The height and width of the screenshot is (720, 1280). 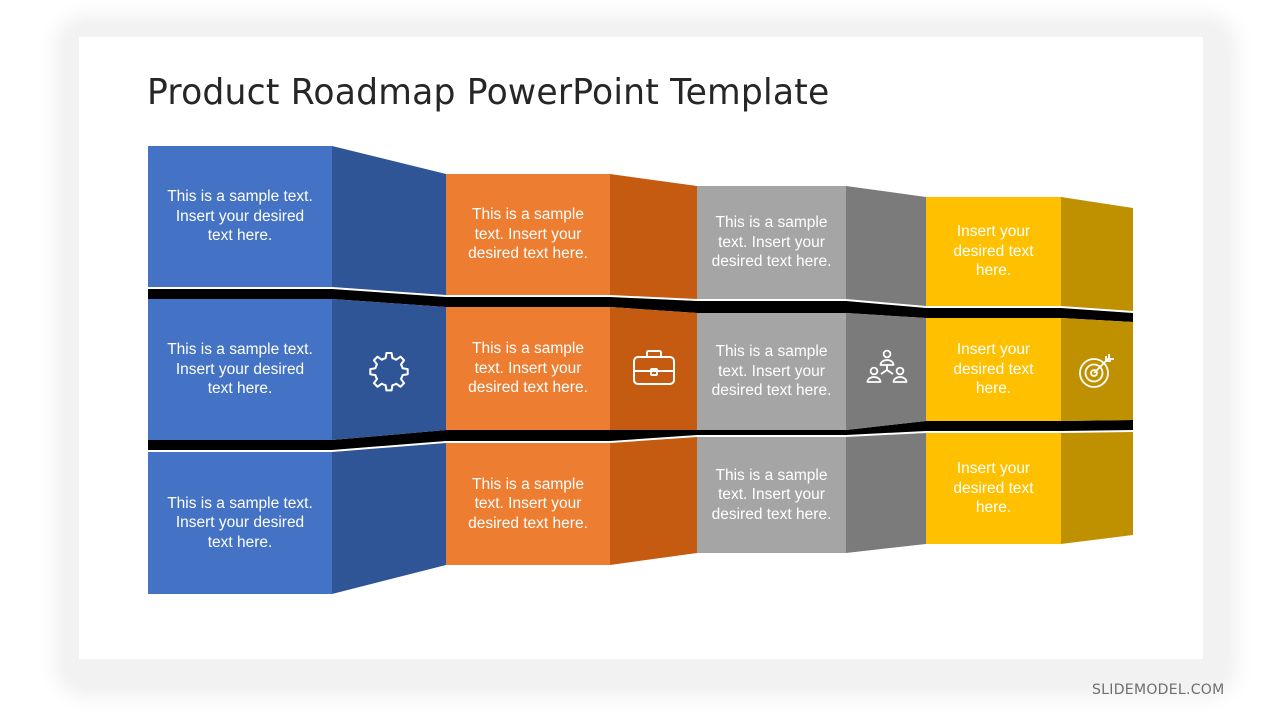 What do you see at coordinates (654, 367) in the screenshot?
I see `briefcase-icon` at bounding box center [654, 367].